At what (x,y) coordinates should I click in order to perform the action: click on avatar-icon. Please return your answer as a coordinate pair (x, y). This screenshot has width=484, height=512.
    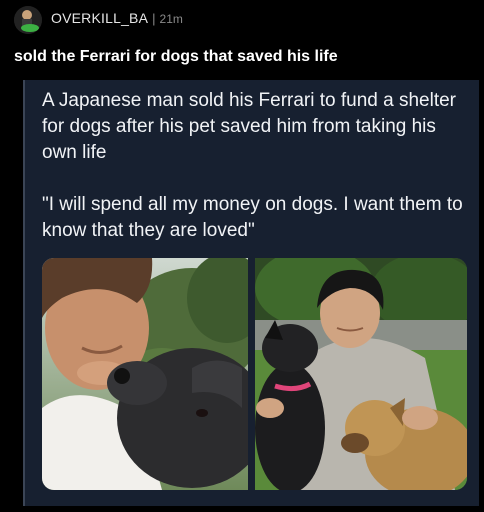
    Looking at the image, I should click on (28, 20).